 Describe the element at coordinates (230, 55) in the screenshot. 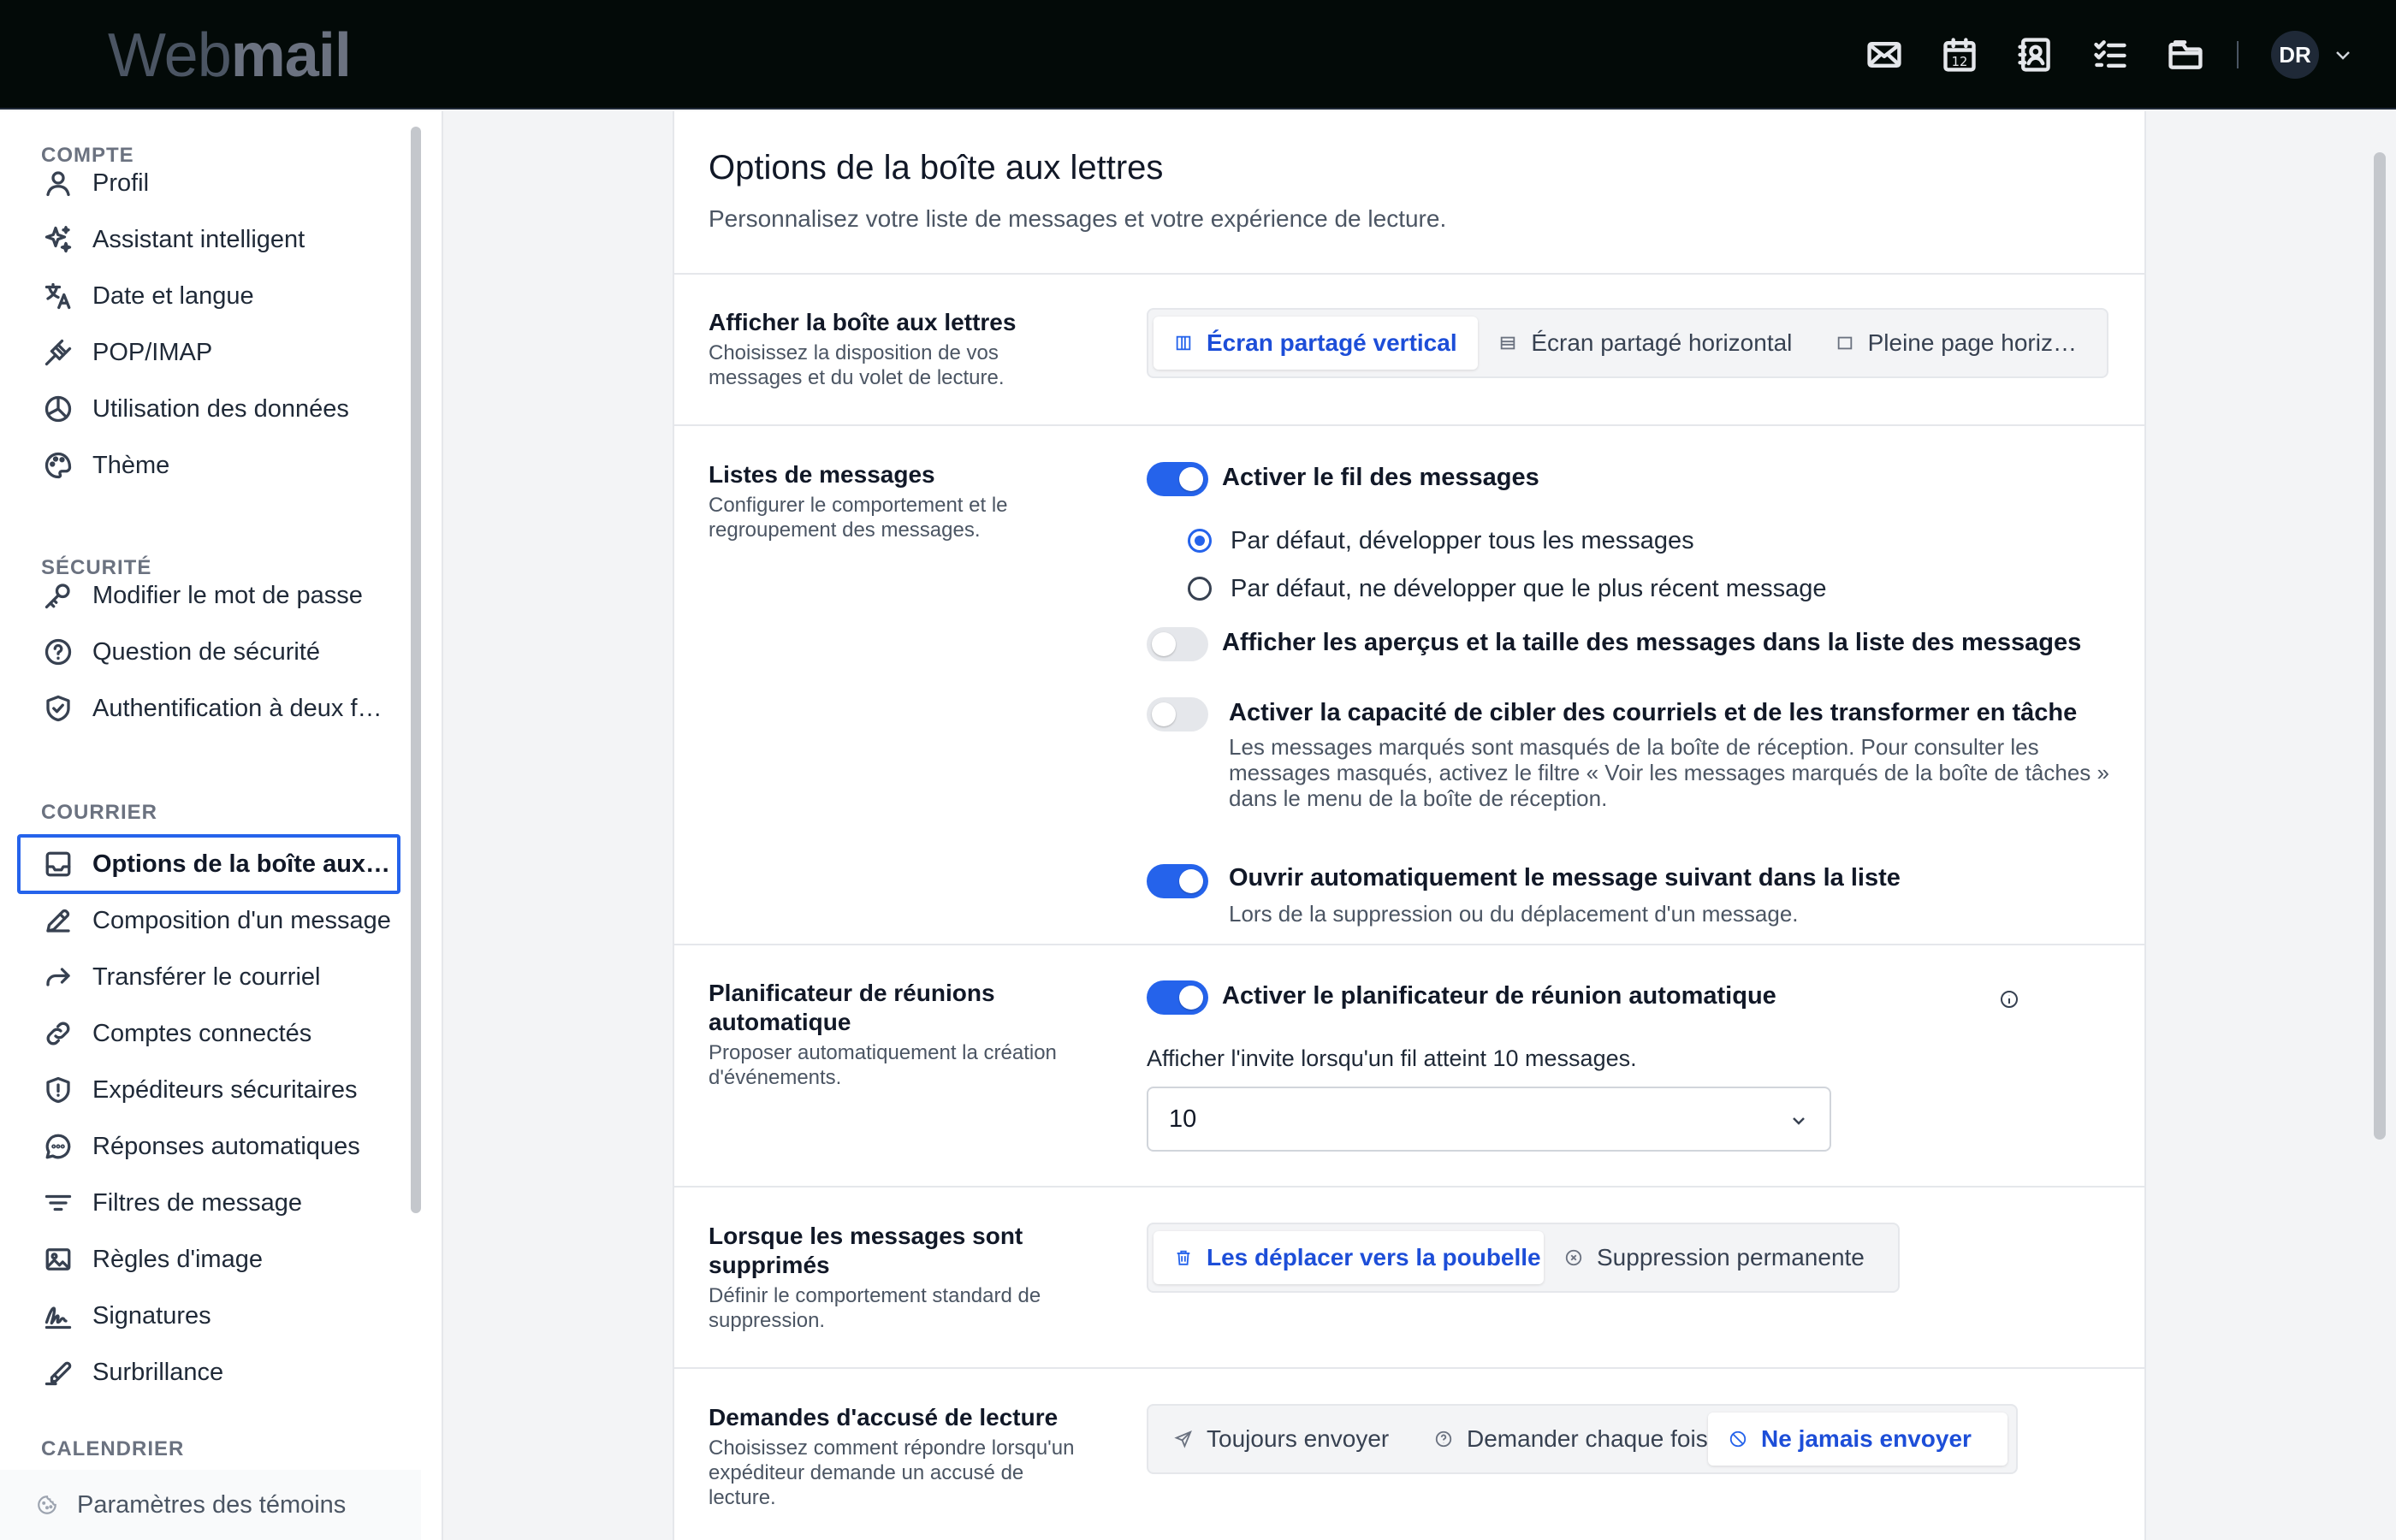

I see `webmail-logo: Webmail` at that location.